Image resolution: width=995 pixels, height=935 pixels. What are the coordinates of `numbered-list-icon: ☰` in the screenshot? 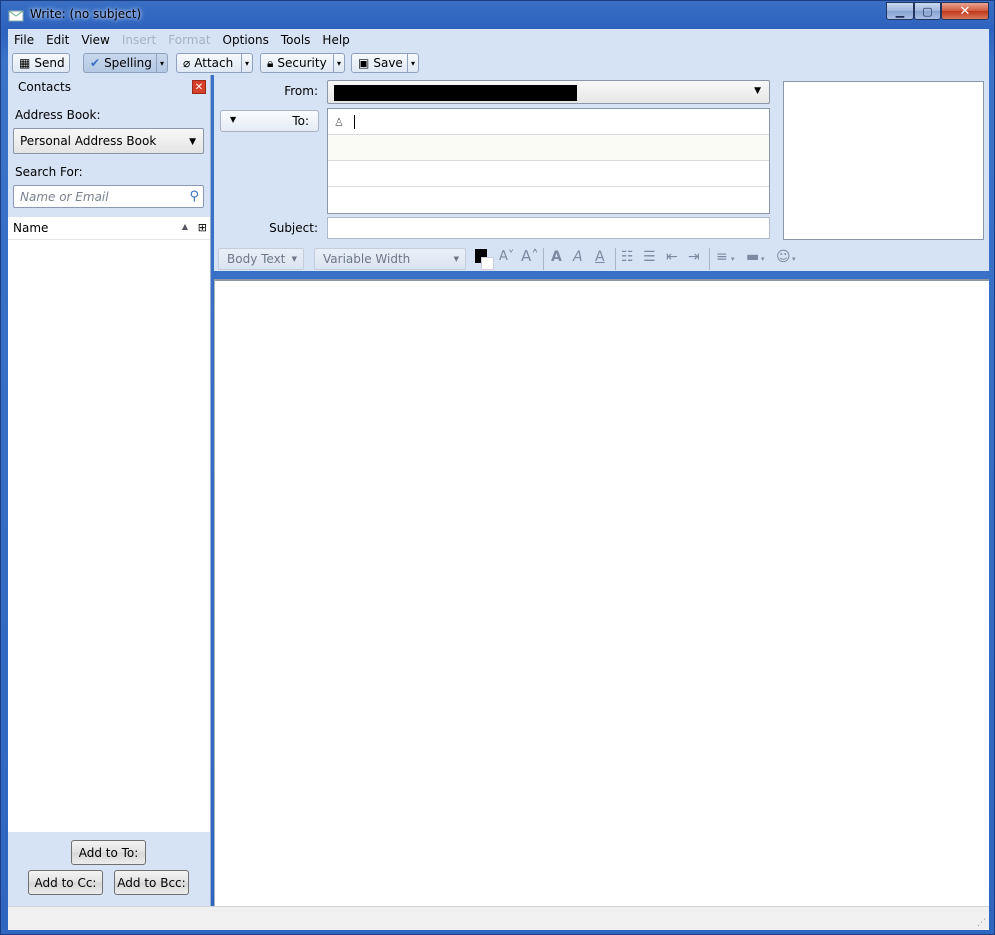 It's located at (649, 257).